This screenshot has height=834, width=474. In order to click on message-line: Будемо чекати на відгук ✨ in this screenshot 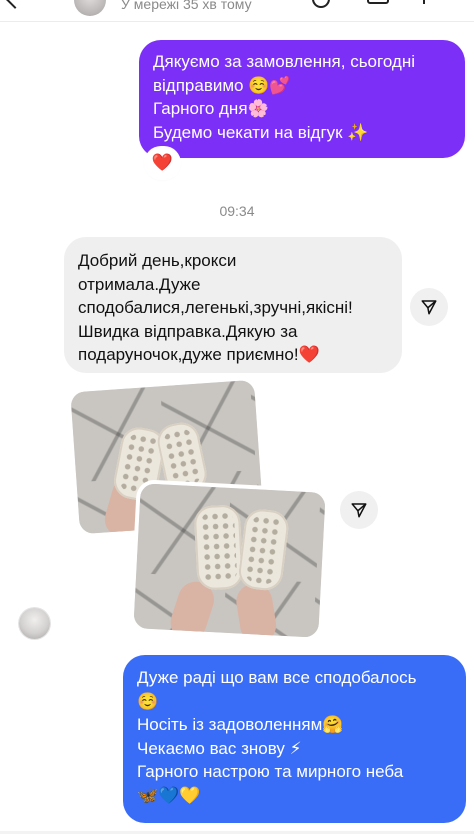, I will do `click(261, 132)`.